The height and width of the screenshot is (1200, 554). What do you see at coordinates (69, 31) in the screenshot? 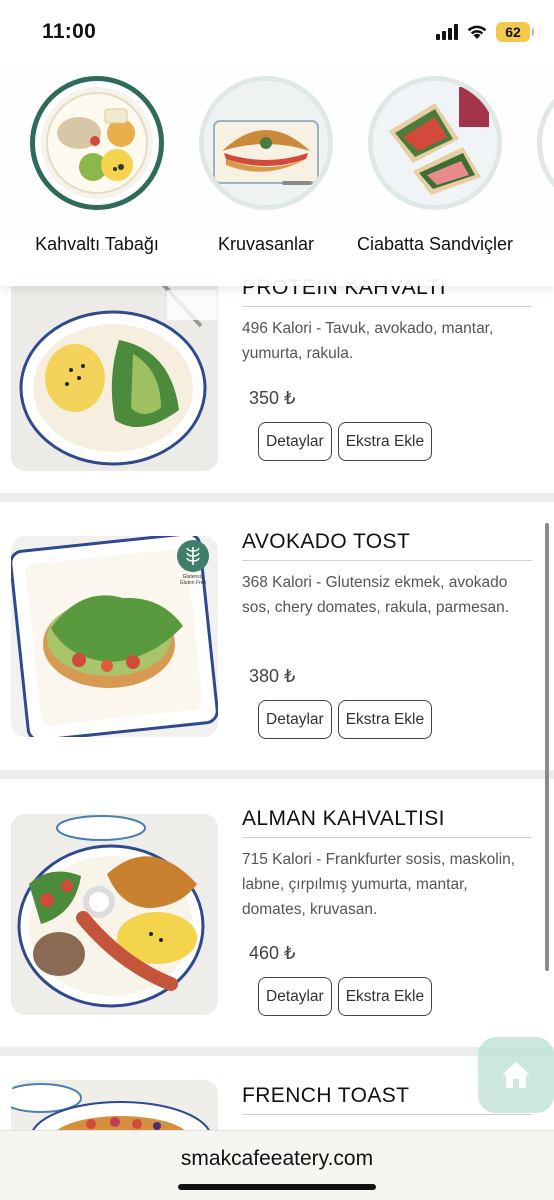
I see `status-time: 11:00` at bounding box center [69, 31].